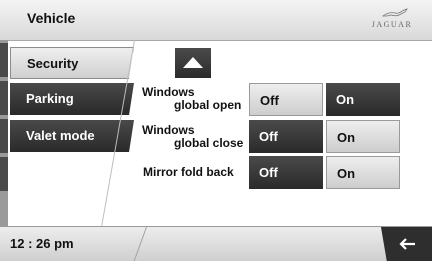  I want to click on scroll-up-icon, so click(193, 62).